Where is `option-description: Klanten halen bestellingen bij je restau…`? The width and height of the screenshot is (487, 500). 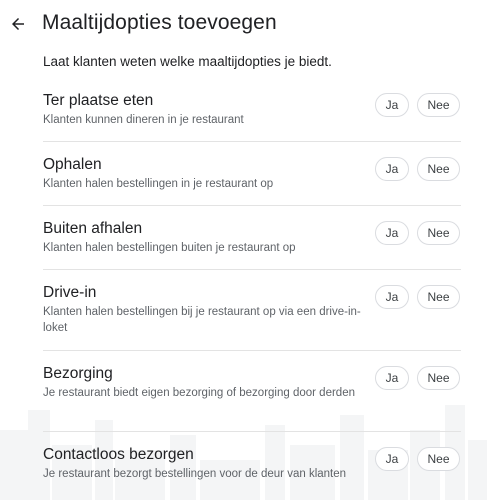 option-description: Klanten halen bestellingen bij je restau… is located at coordinates (202, 320).